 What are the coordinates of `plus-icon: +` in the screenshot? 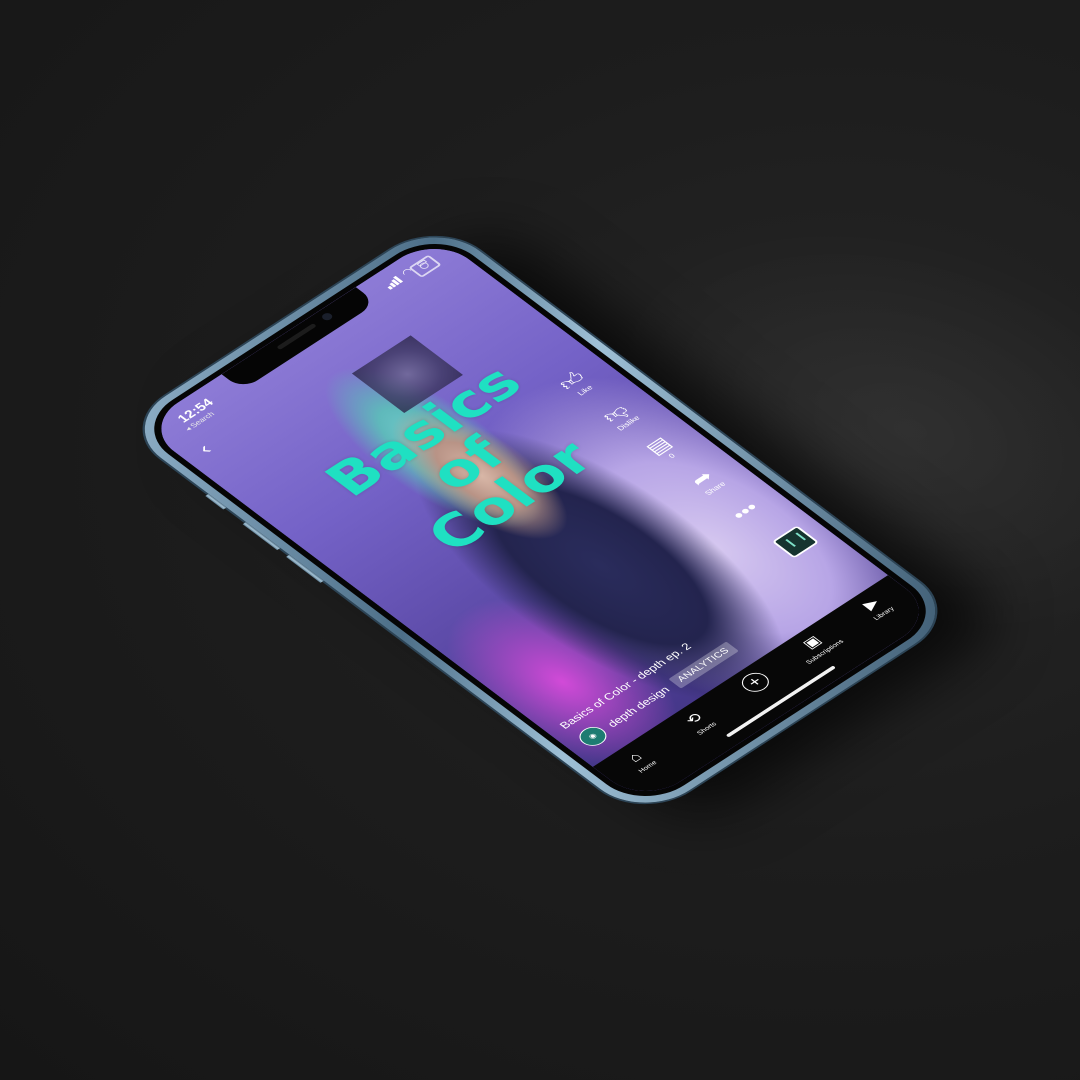 It's located at (755, 682).